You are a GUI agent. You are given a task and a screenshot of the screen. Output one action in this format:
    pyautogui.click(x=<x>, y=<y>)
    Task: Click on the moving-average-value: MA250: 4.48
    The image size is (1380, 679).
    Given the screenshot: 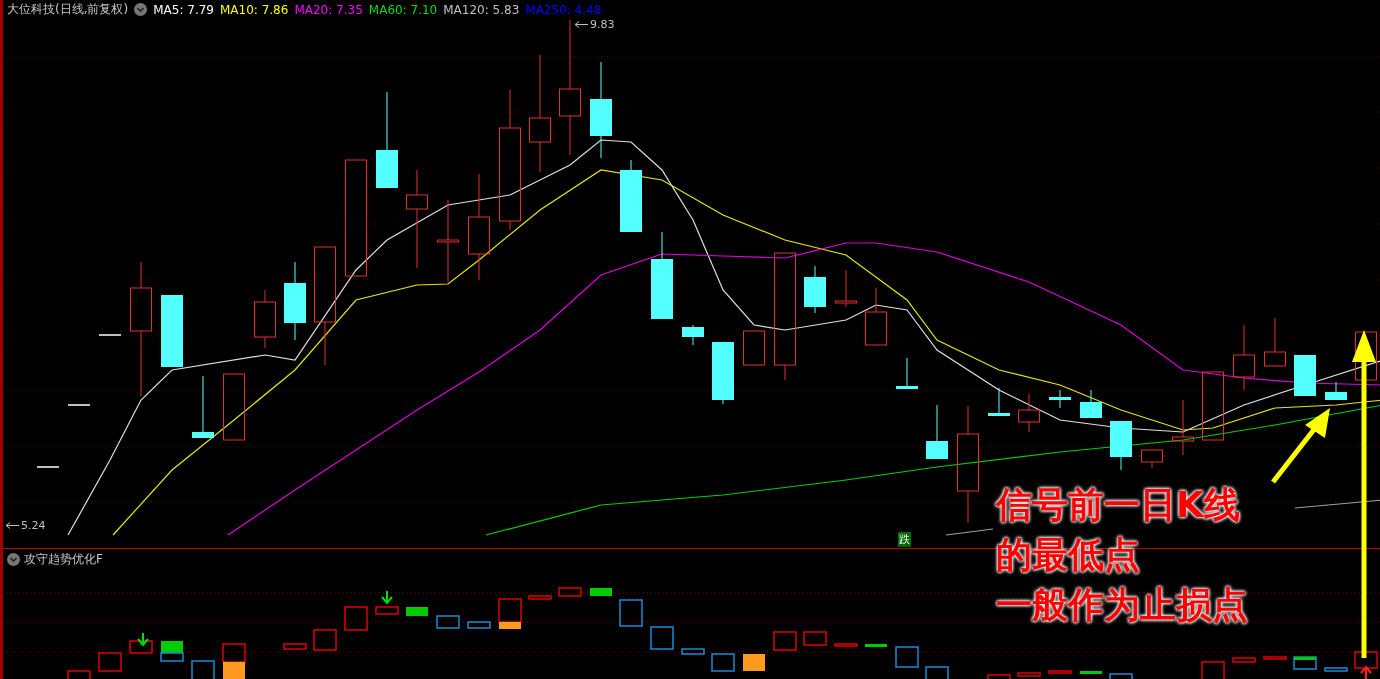 What is the action you would take?
    pyautogui.click(x=563, y=9)
    